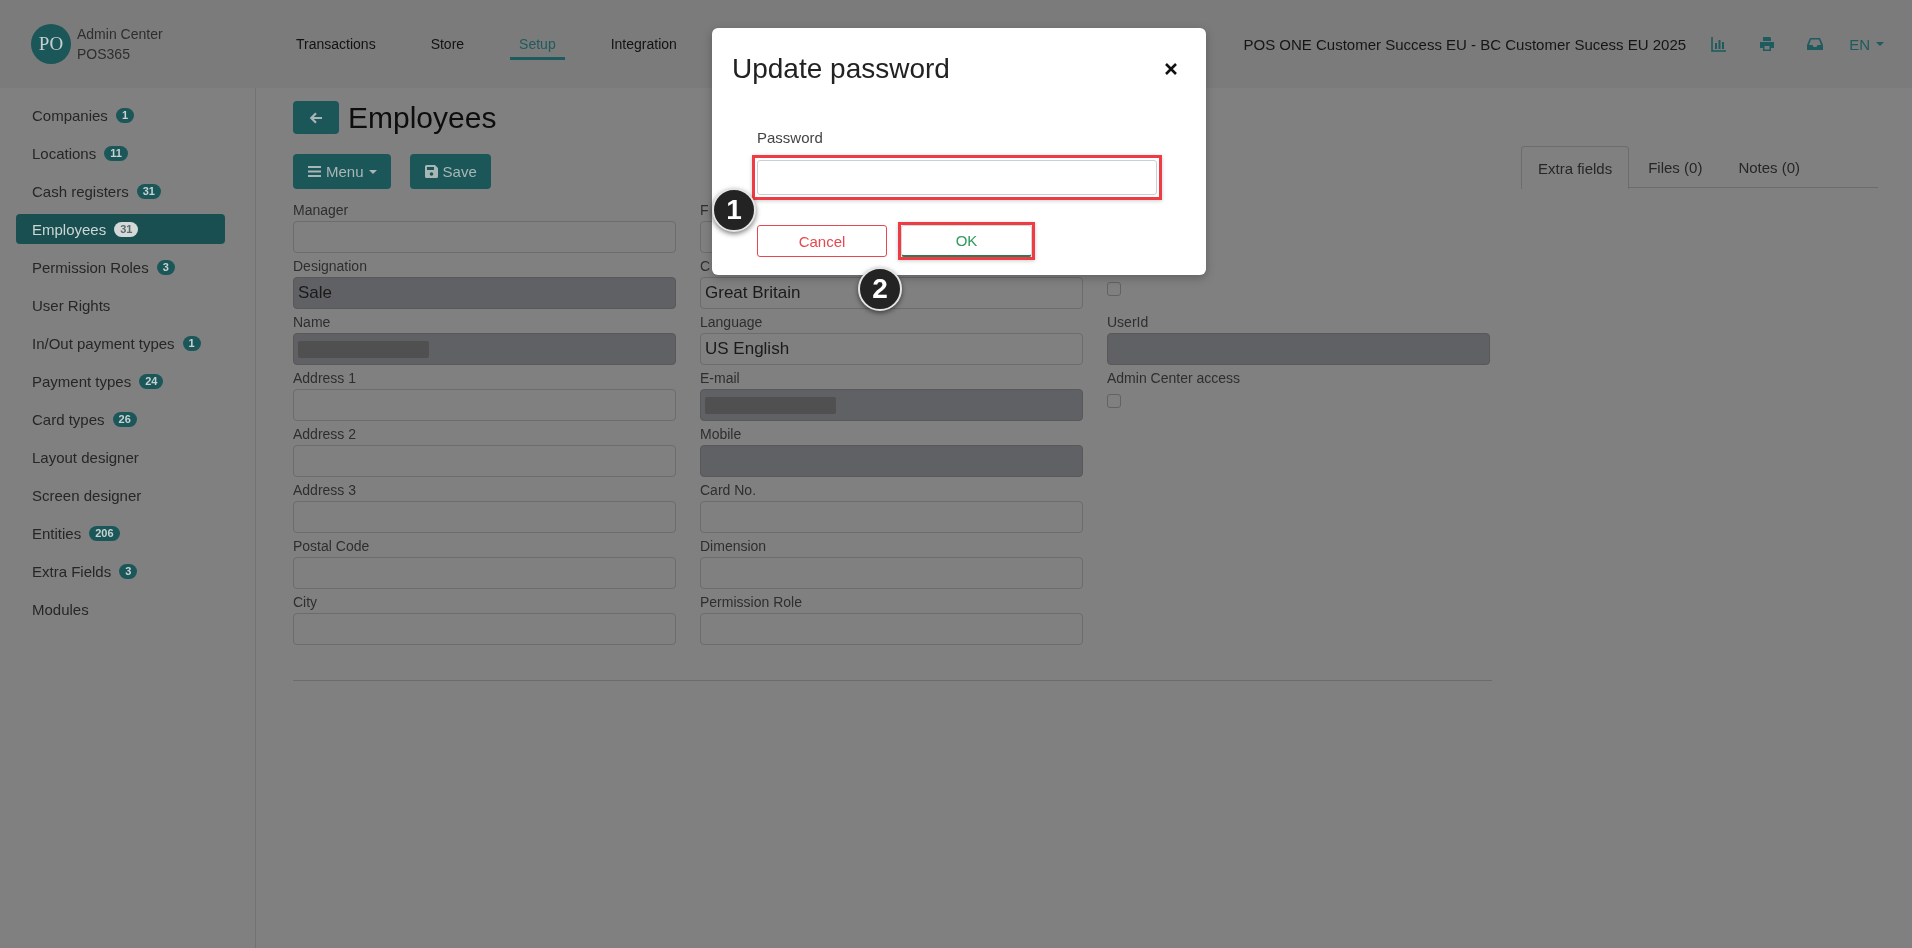  What do you see at coordinates (120, 305) in the screenshot?
I see `sidebar-item: User Rights` at bounding box center [120, 305].